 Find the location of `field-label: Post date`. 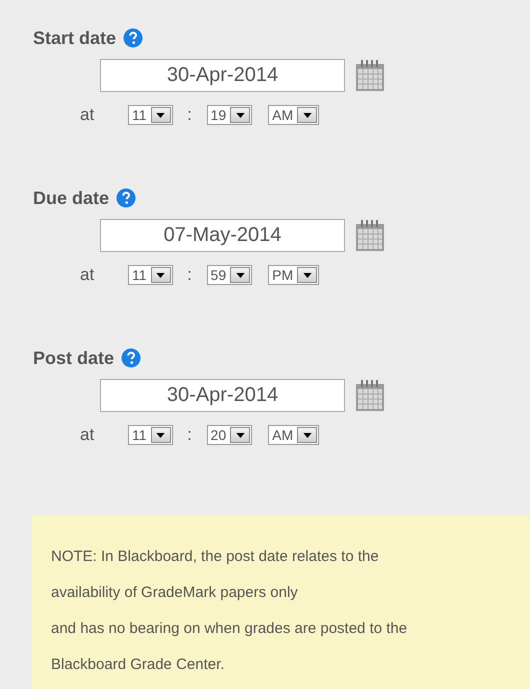

field-label: Post date is located at coordinates (73, 358).